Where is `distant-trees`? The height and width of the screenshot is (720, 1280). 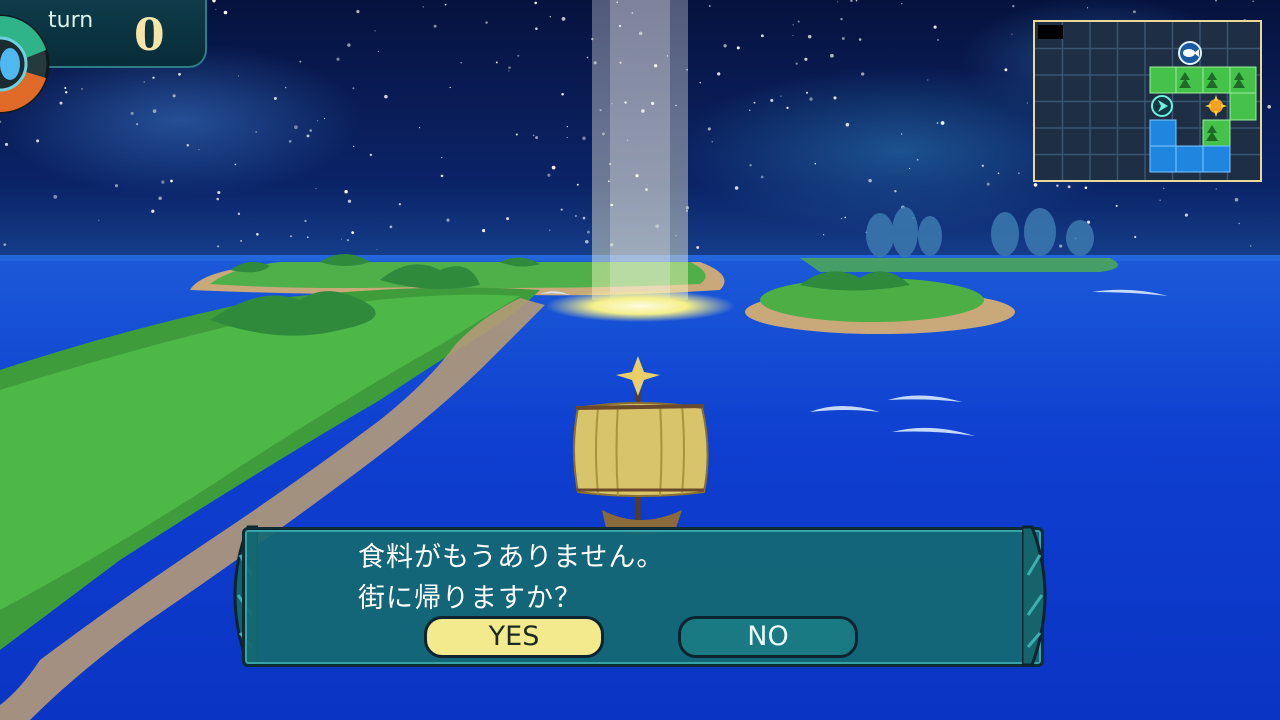
distant-trees is located at coordinates (980, 232).